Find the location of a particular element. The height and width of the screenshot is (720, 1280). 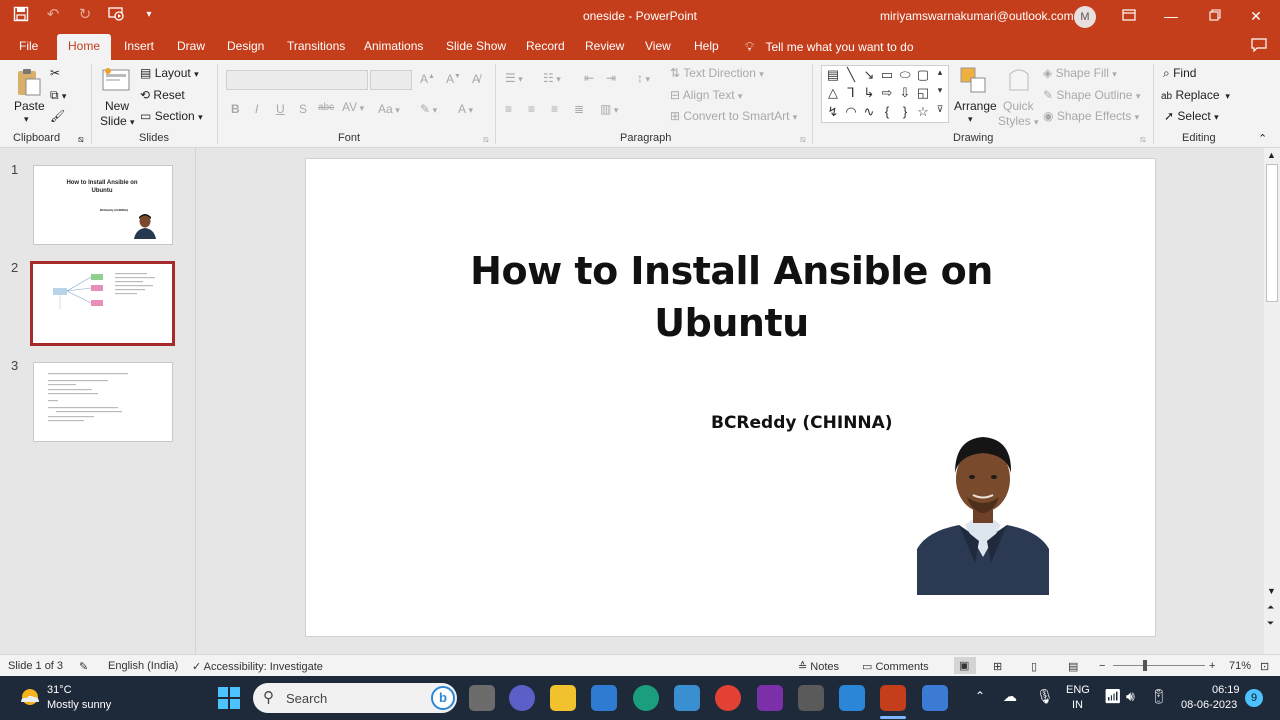

quick-styles-button: Styles ▾ is located at coordinates (1018, 121).